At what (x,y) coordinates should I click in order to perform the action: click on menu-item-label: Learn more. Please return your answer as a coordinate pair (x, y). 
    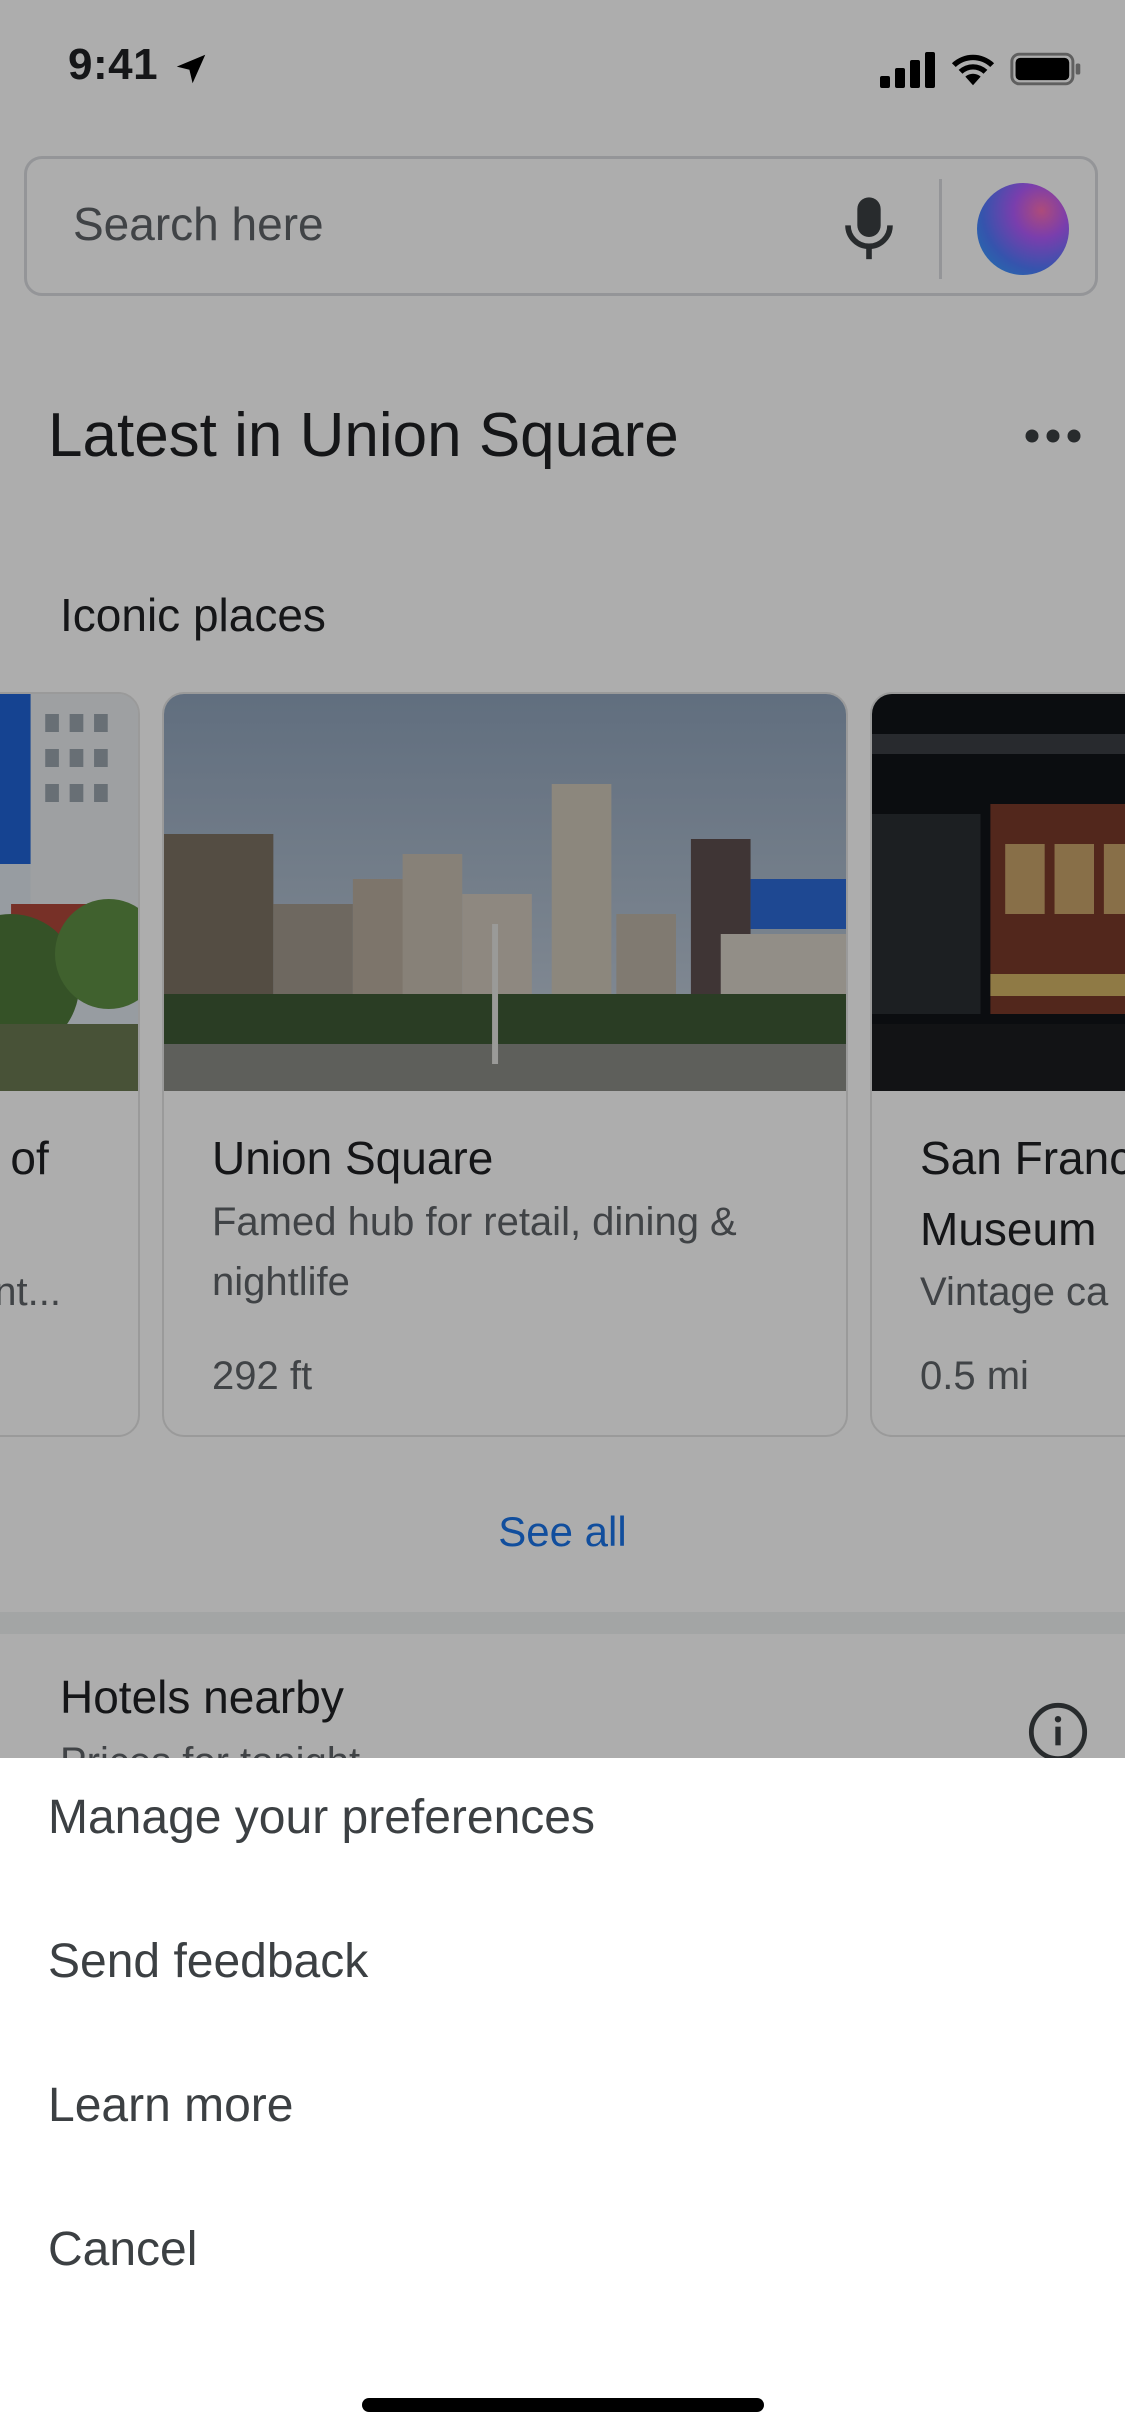
    Looking at the image, I should click on (171, 2105).